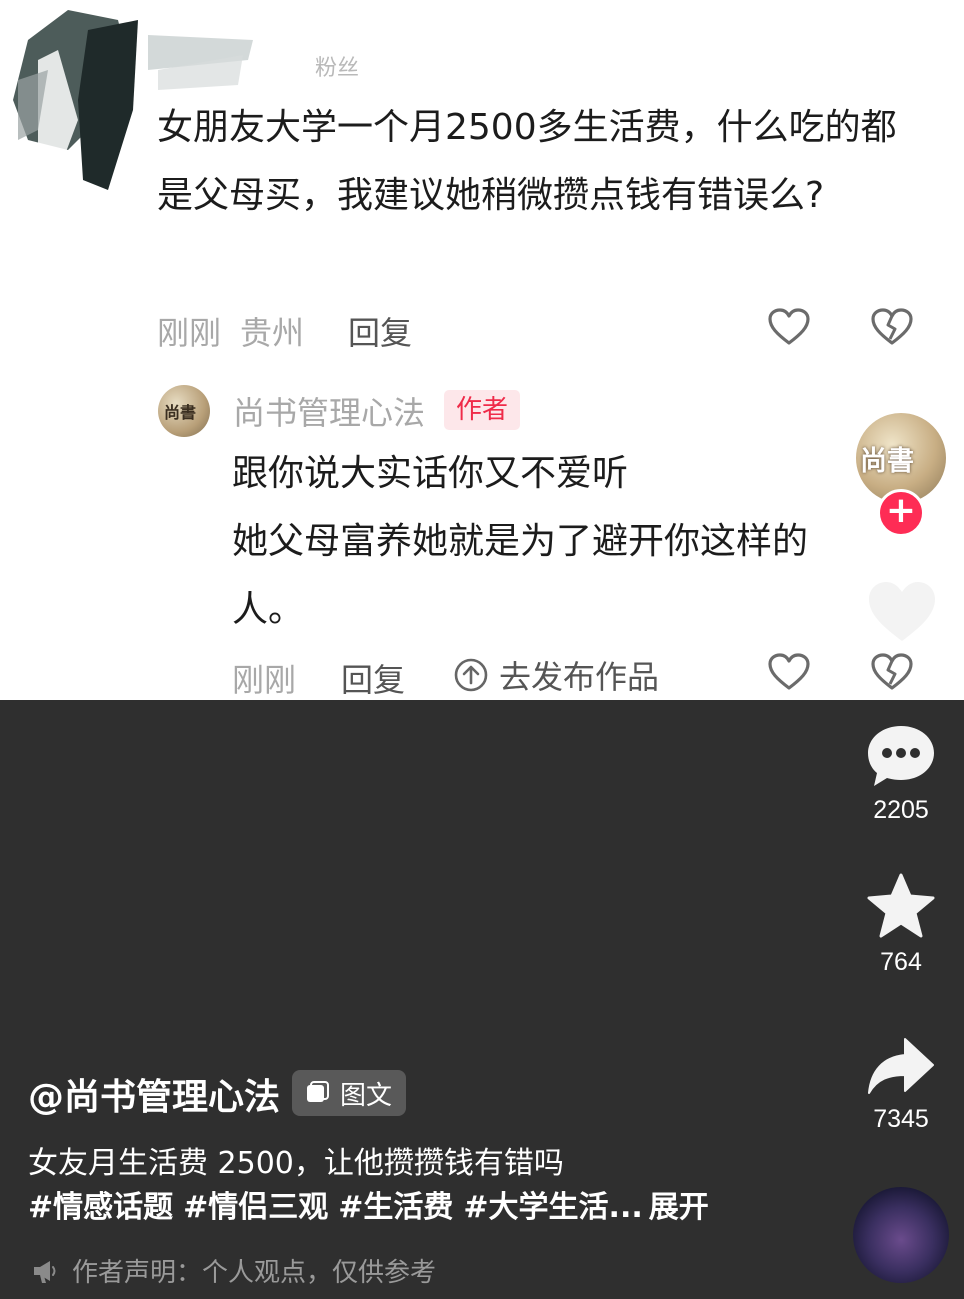  I want to click on expand-link: 展开, so click(679, 1207).